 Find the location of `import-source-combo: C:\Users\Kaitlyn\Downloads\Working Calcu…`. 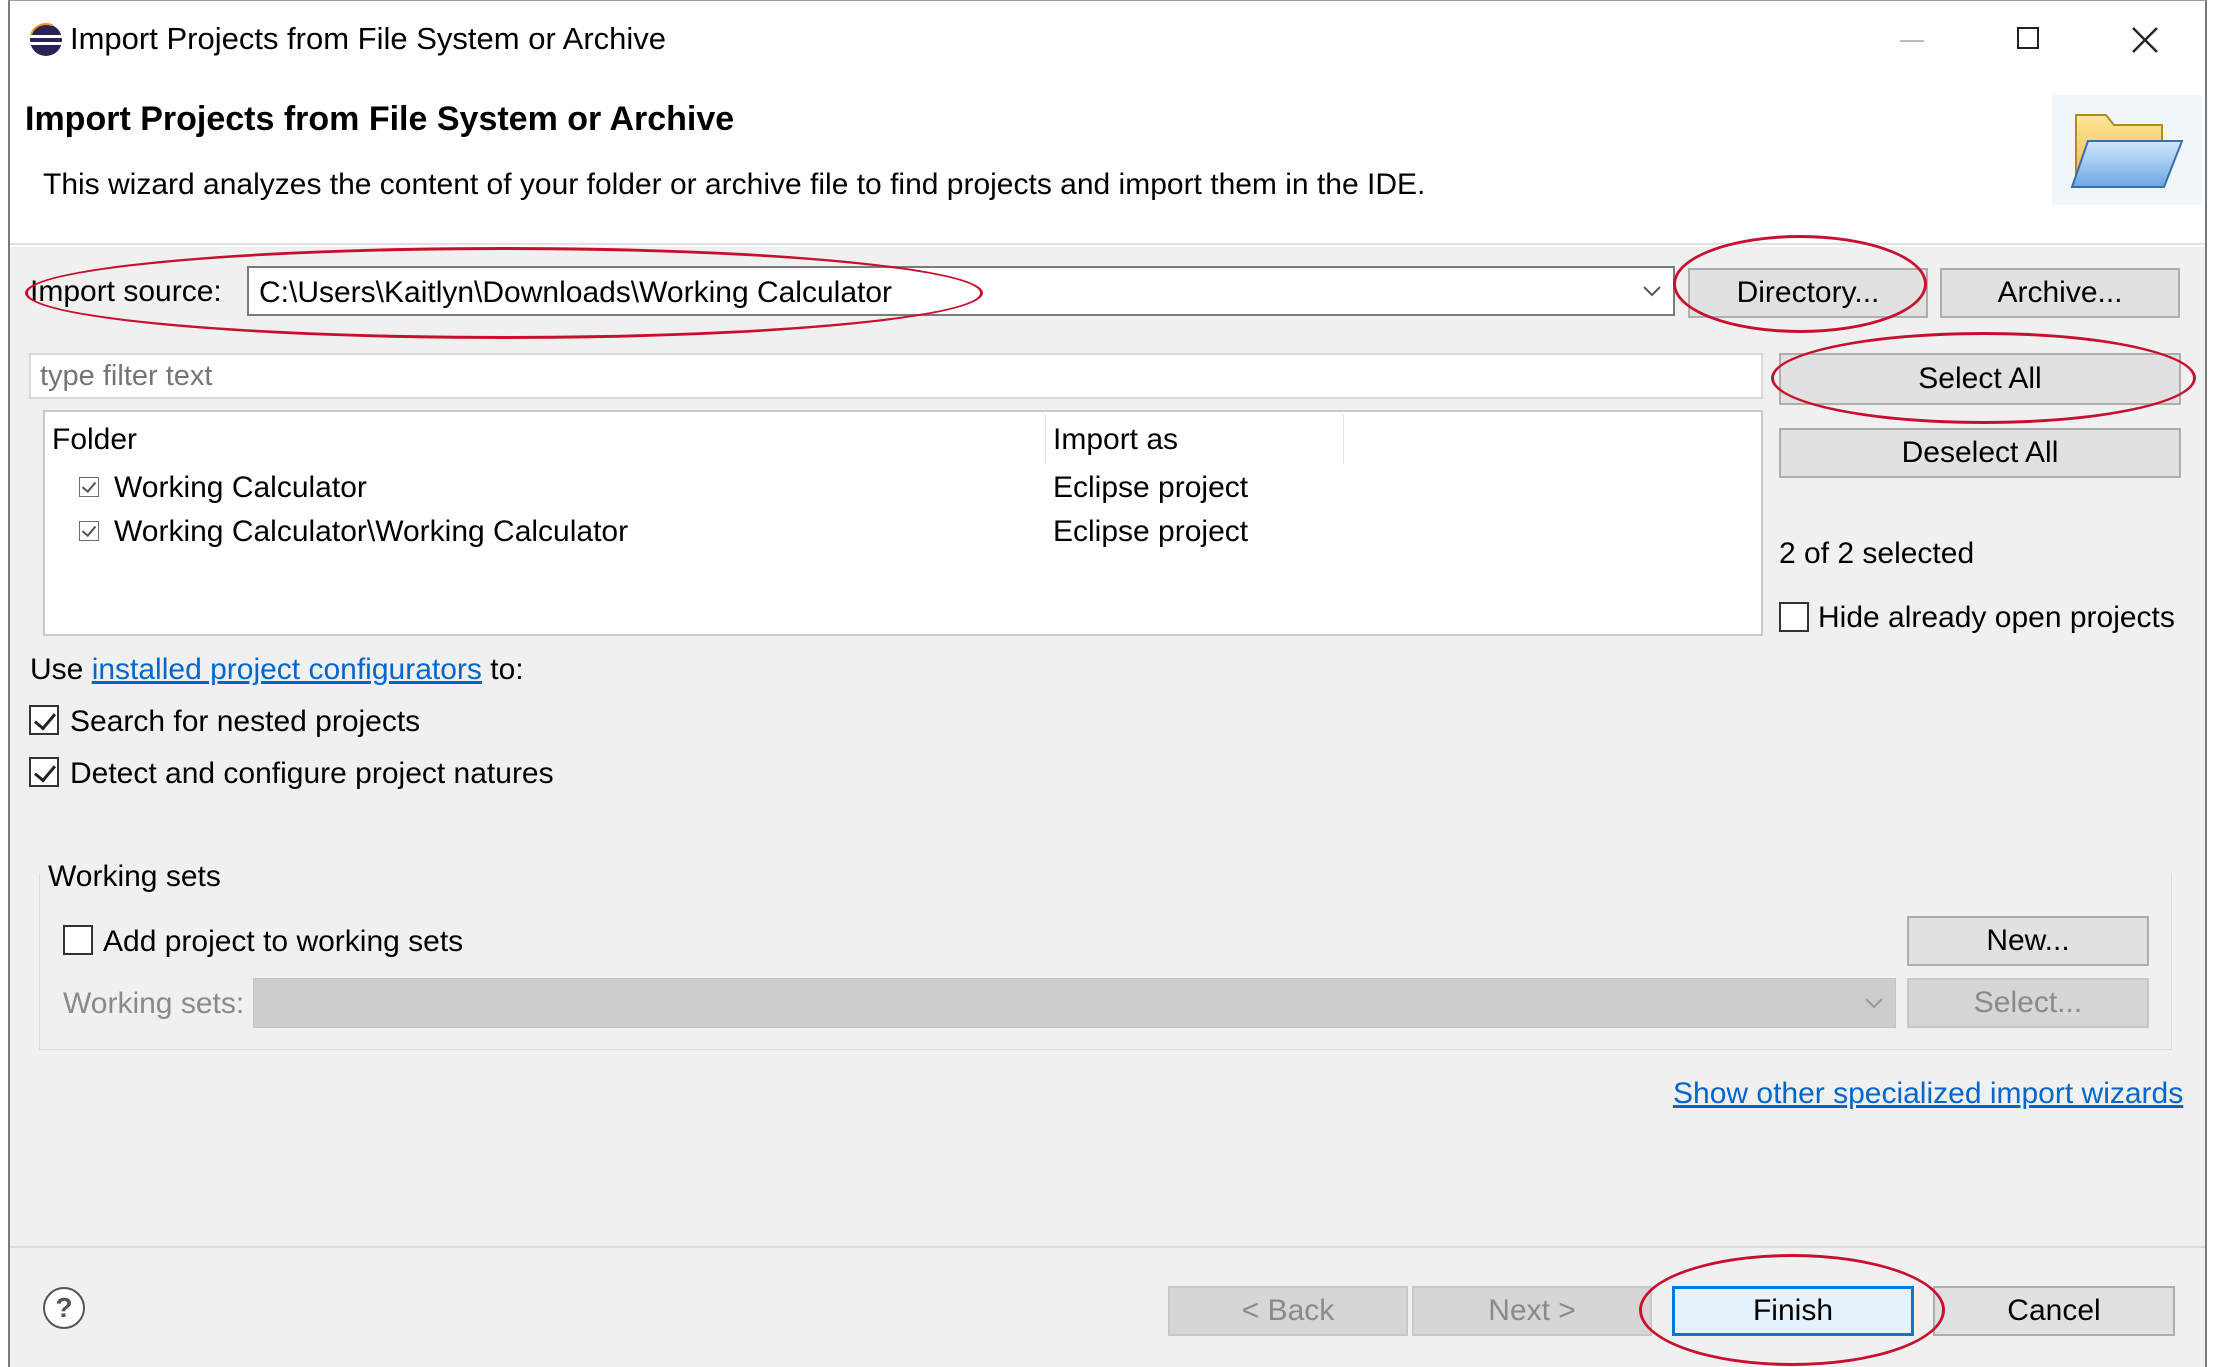

import-source-combo: C:\Users\Kaitlyn\Downloads\Working Calcu… is located at coordinates (961, 291).